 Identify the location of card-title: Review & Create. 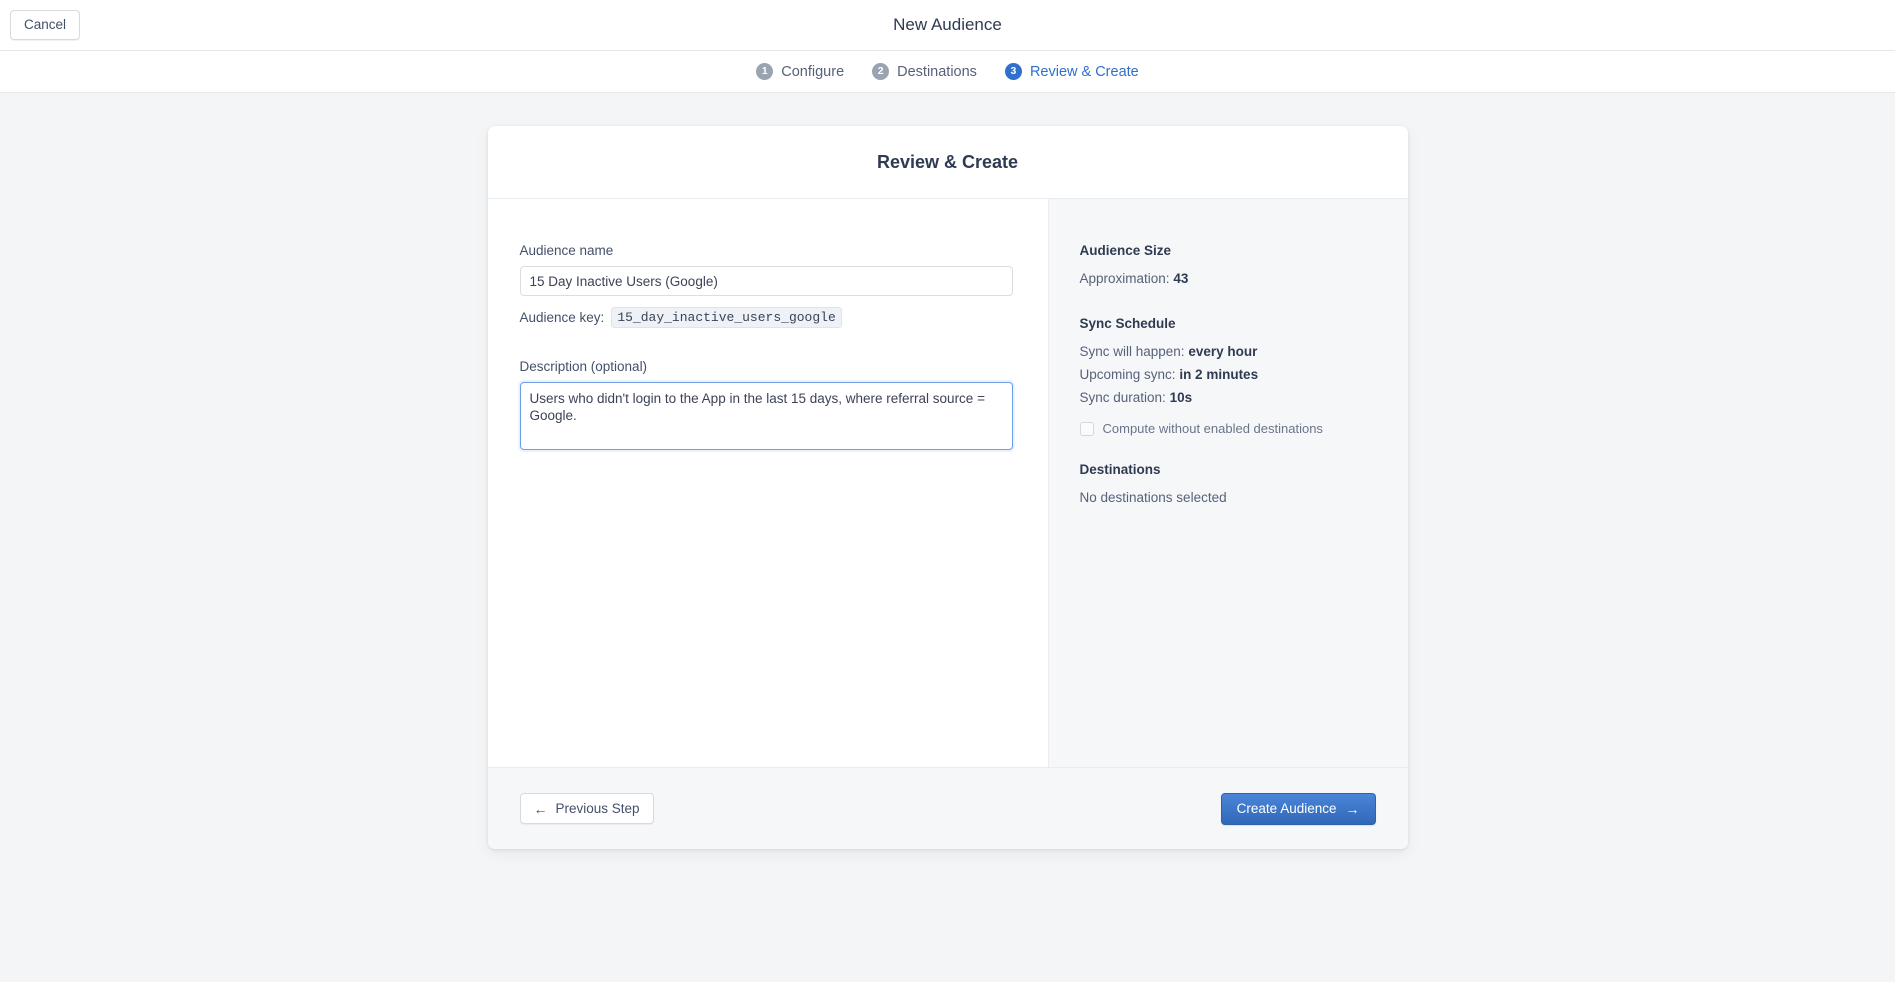
(947, 161).